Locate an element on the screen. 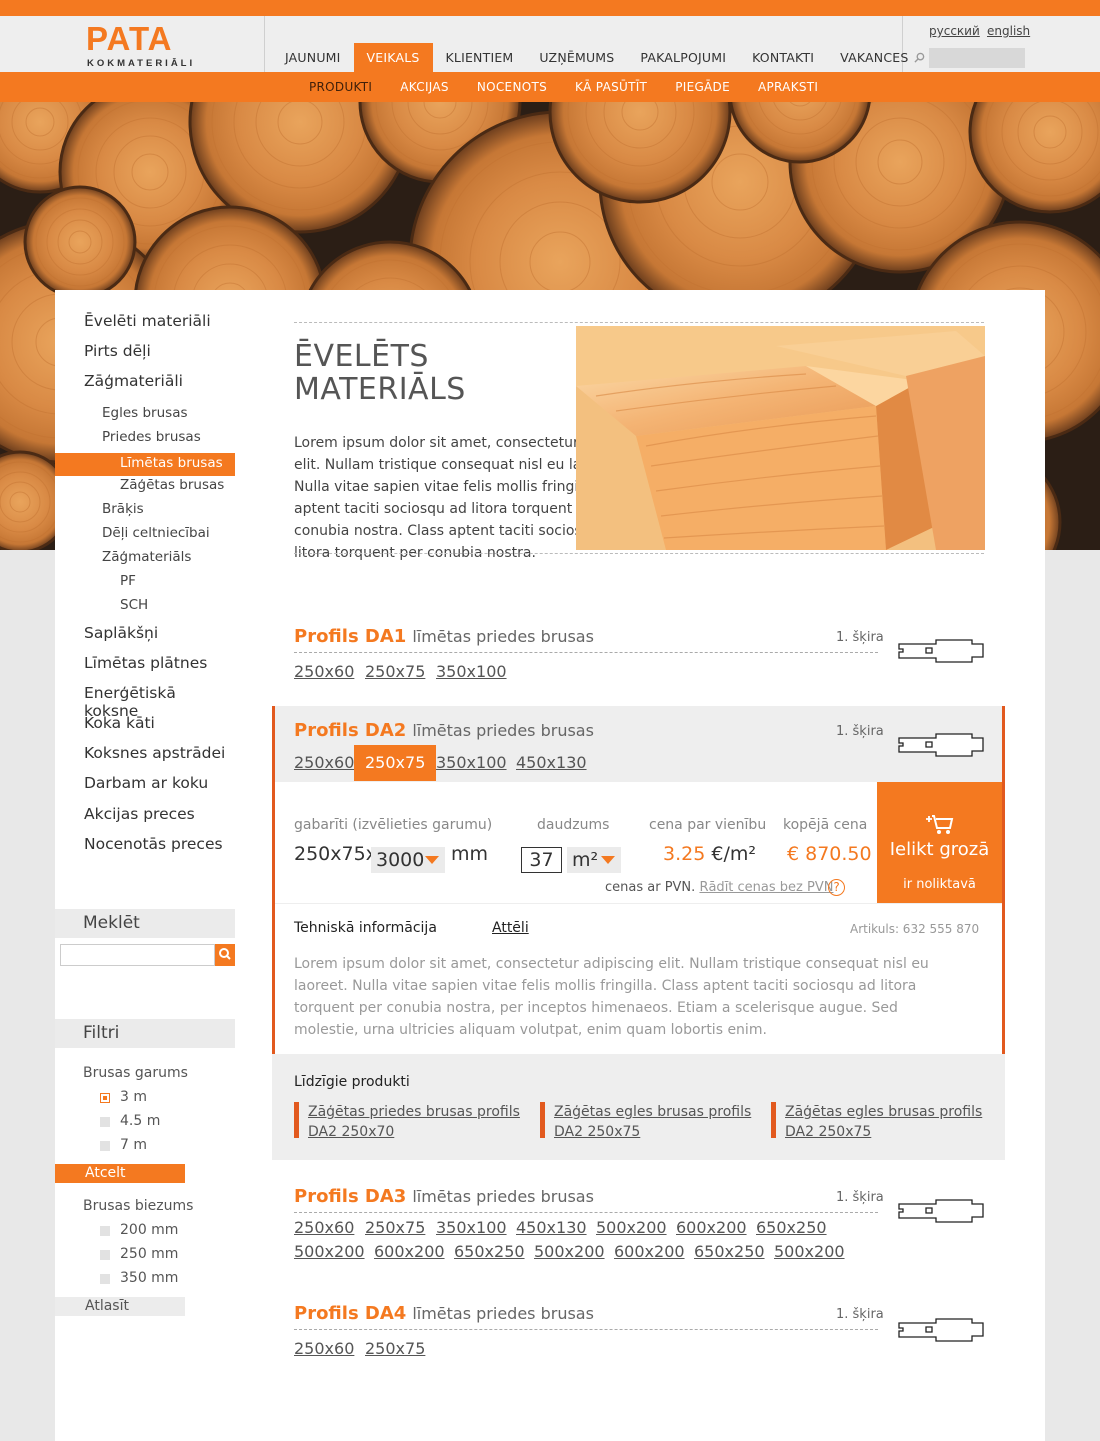 The width and height of the screenshot is (1100, 1441). filter-option-label: 200 mm is located at coordinates (149, 1230).